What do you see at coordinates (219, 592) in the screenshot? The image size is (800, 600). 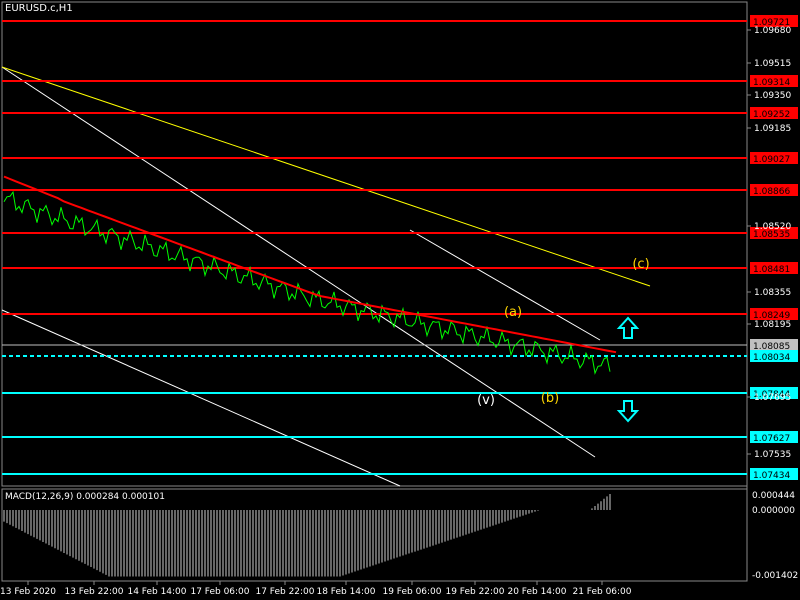 I see `time-tick-label: 17 Feb 06:00` at bounding box center [219, 592].